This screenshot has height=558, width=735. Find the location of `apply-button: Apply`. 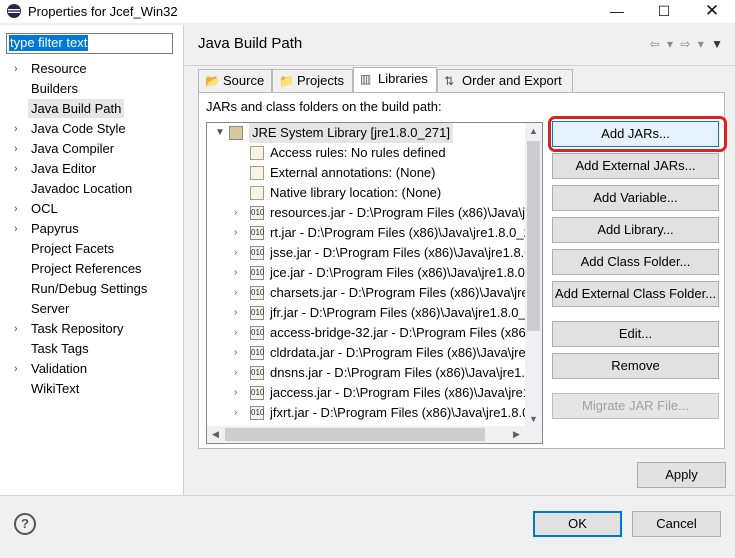

apply-button: Apply is located at coordinates (681, 475).